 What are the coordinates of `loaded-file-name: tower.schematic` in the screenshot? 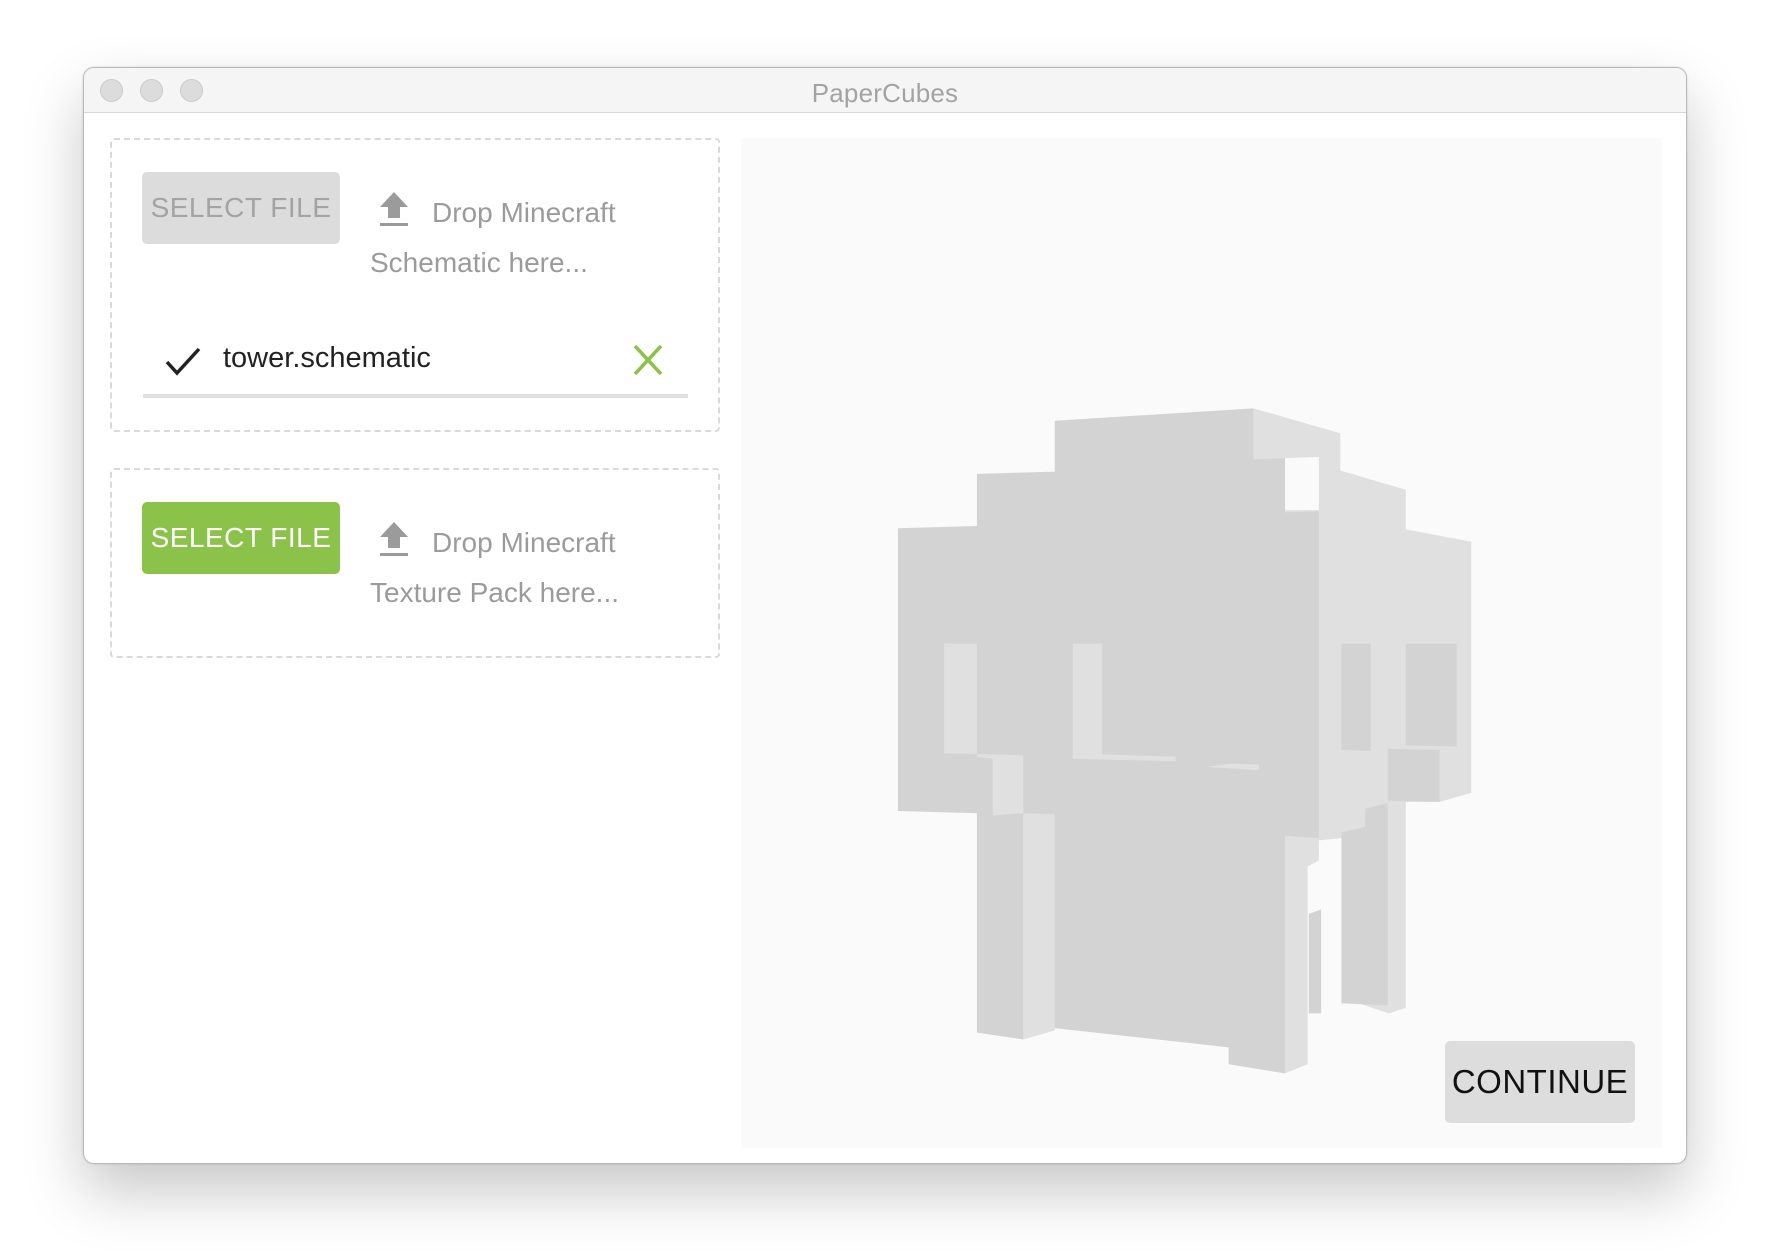 It's located at (327, 358).